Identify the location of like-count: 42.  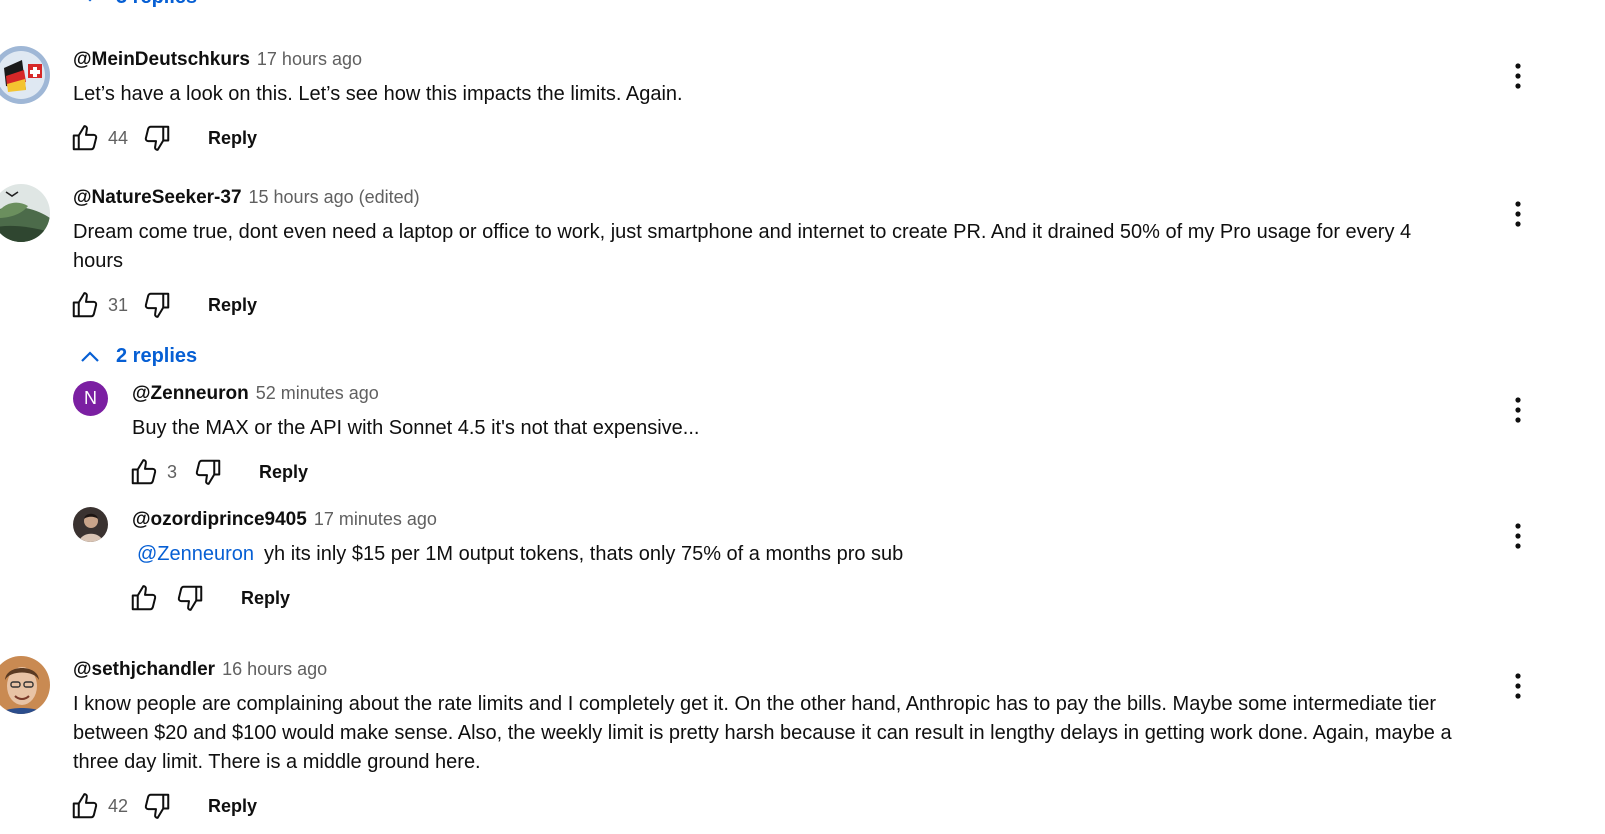
(118, 805).